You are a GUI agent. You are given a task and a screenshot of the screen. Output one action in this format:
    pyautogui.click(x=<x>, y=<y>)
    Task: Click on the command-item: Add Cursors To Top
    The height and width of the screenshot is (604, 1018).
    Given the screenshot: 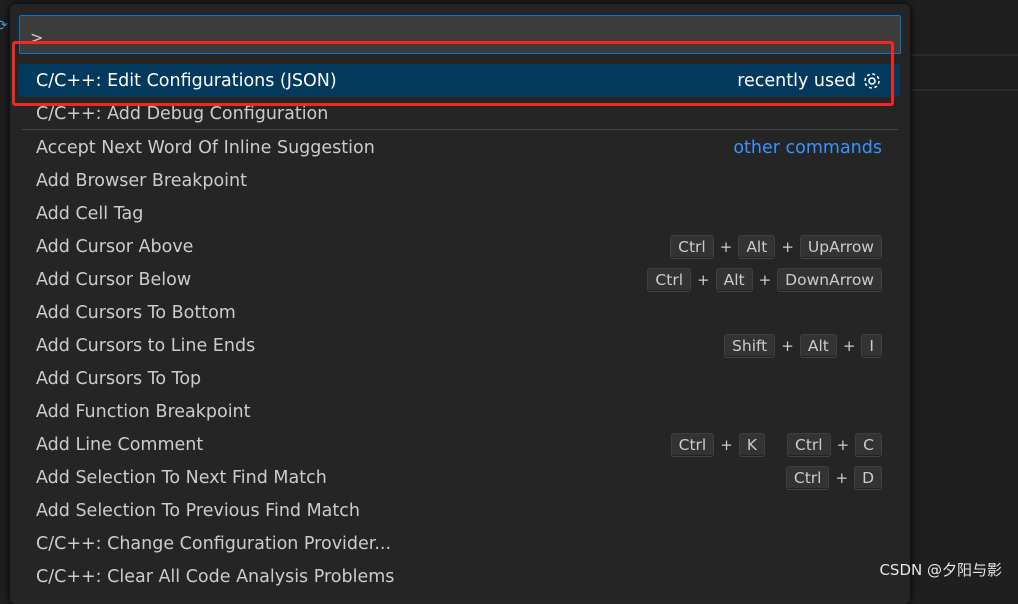 What is the action you would take?
    pyautogui.click(x=459, y=378)
    